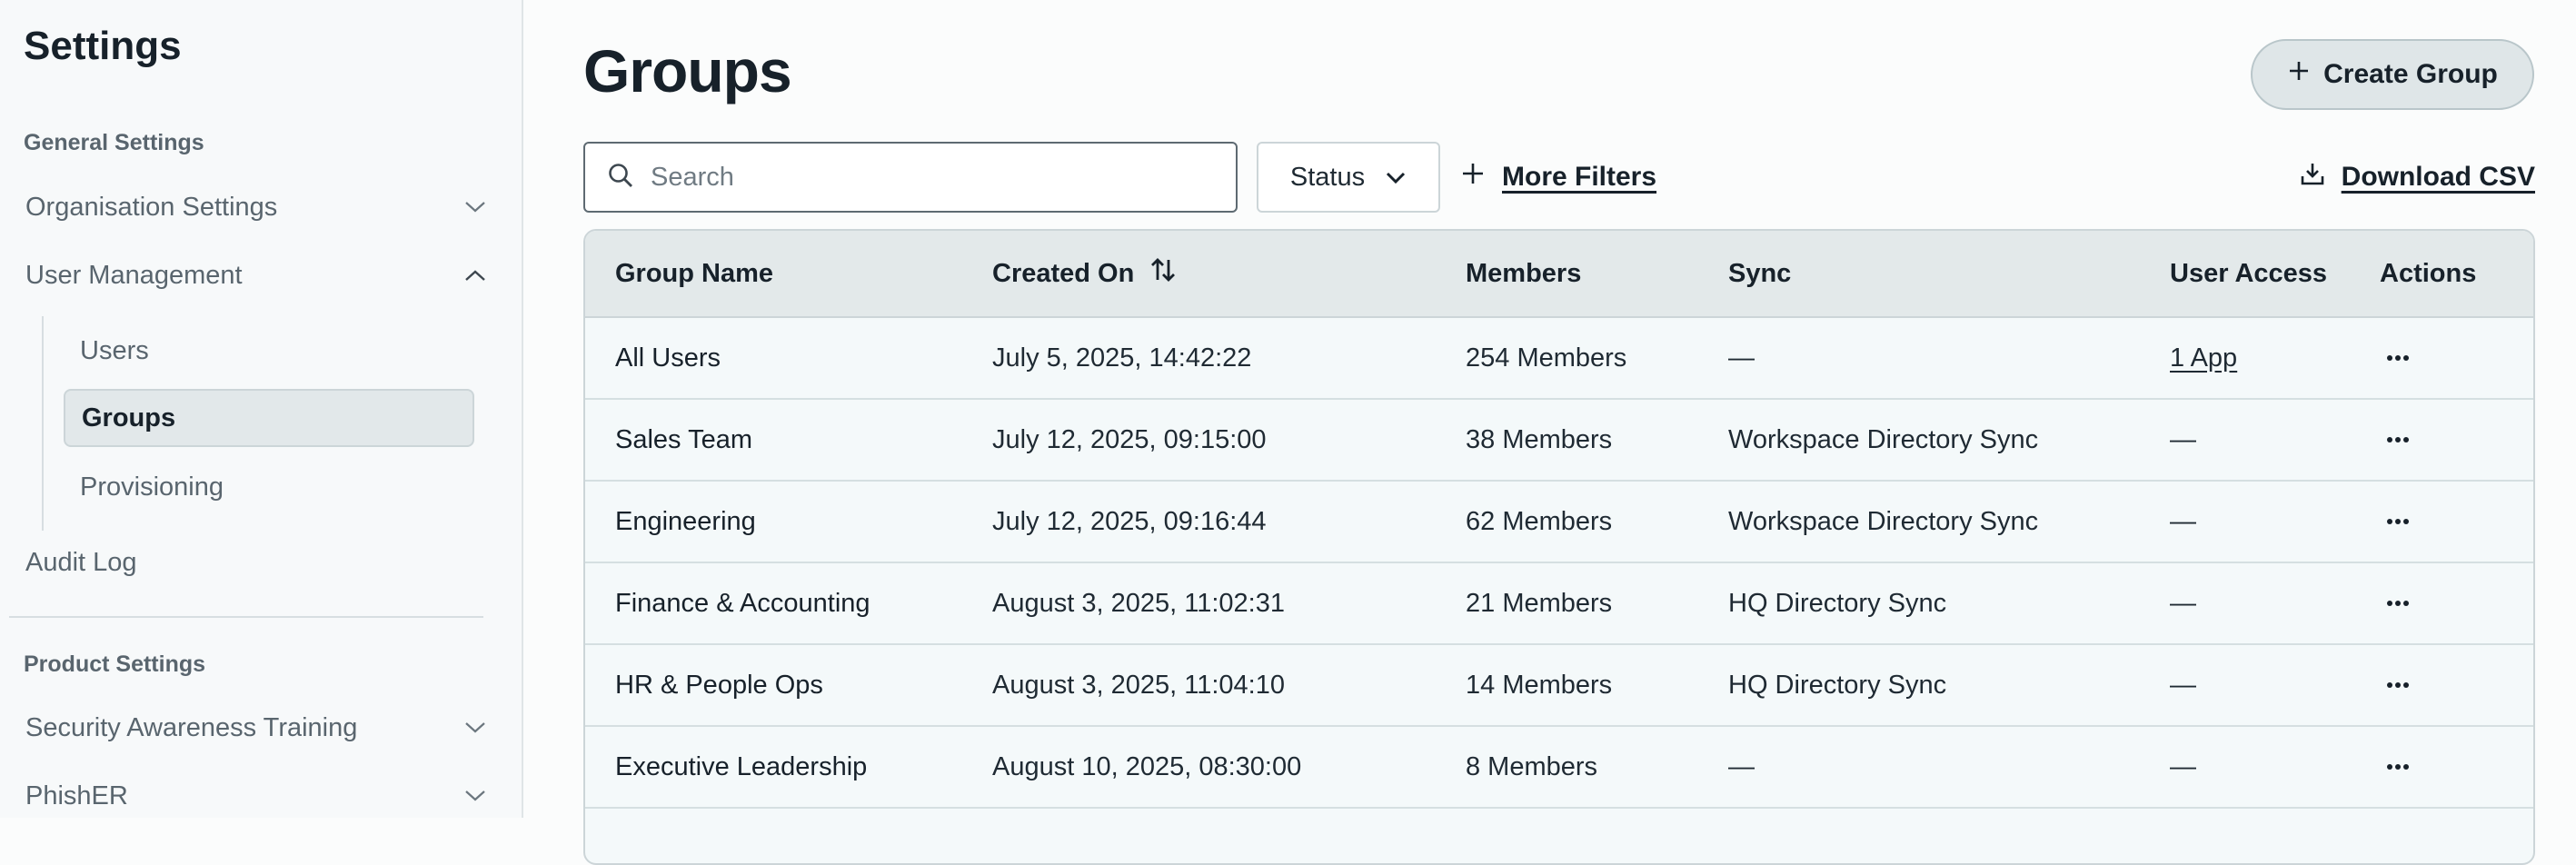  What do you see at coordinates (1579, 177) in the screenshot?
I see `more-filters-label: More Filters` at bounding box center [1579, 177].